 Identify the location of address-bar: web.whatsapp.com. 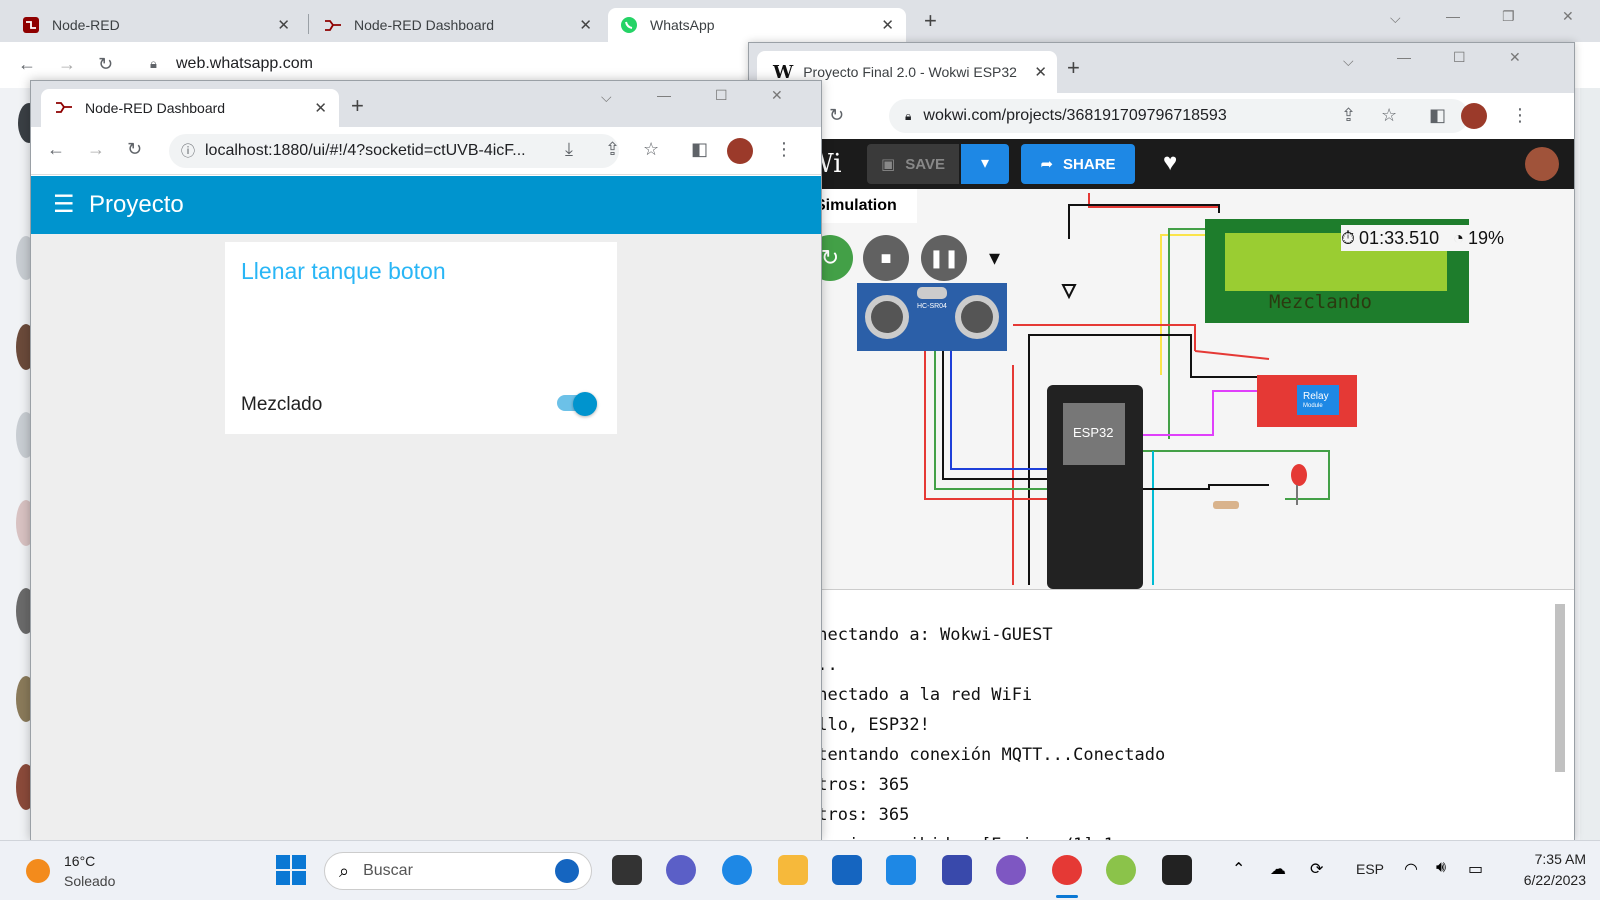
(244, 64).